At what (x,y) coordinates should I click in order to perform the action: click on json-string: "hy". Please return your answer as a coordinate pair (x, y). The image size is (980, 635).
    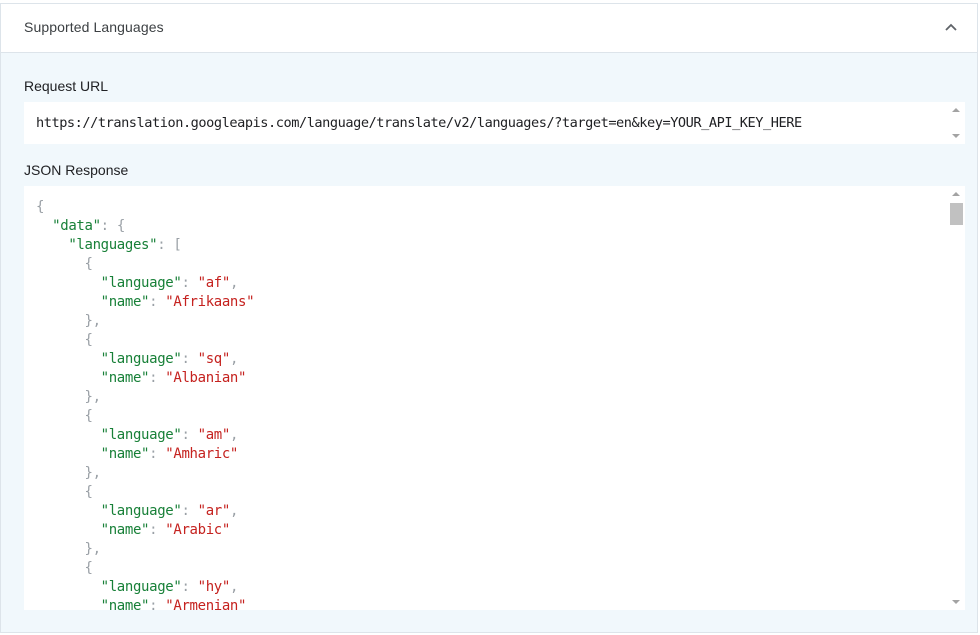
    Looking at the image, I should click on (214, 587).